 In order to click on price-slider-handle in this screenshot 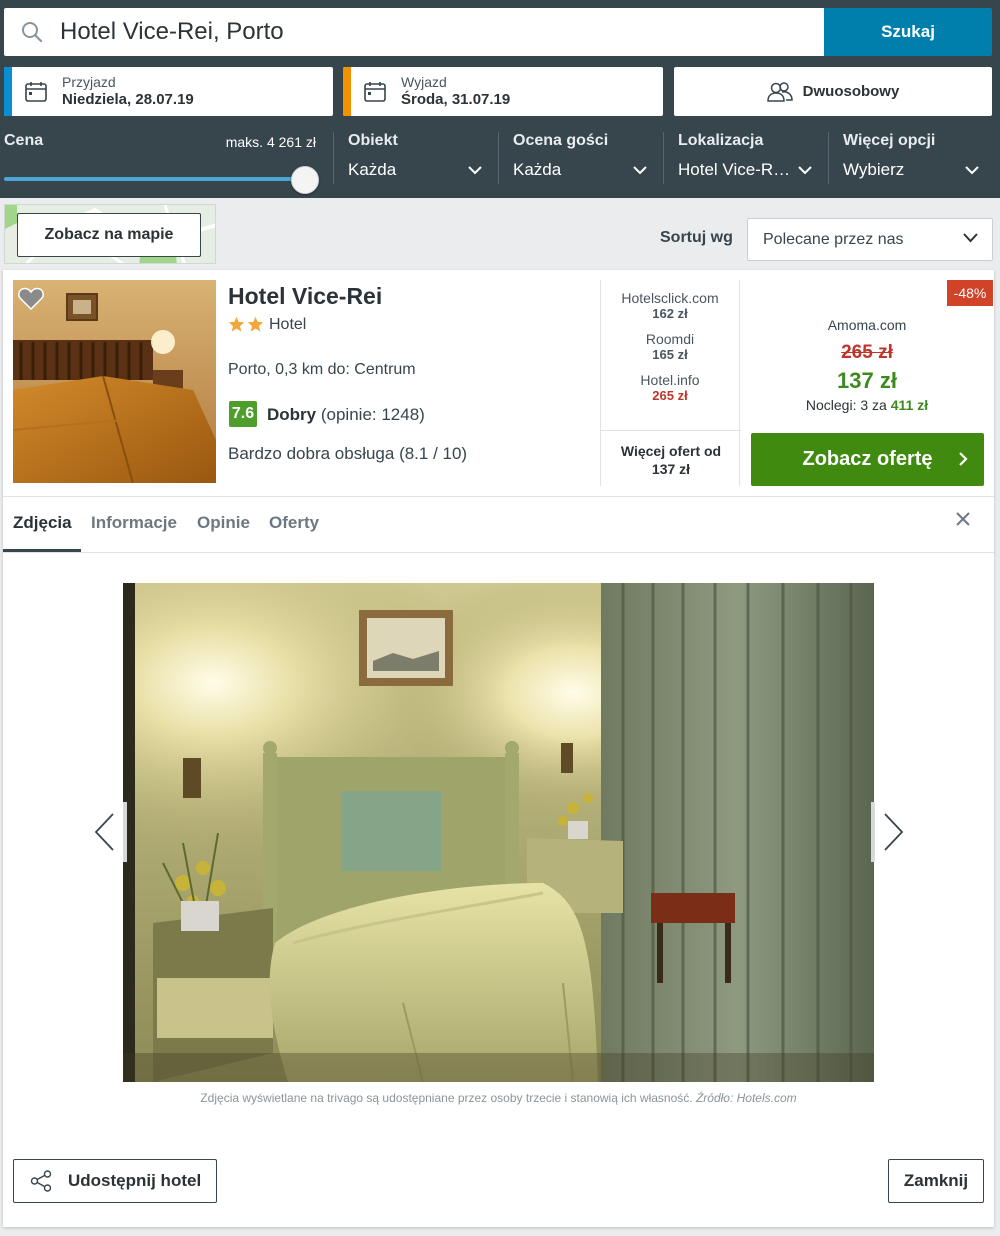, I will do `click(305, 180)`.